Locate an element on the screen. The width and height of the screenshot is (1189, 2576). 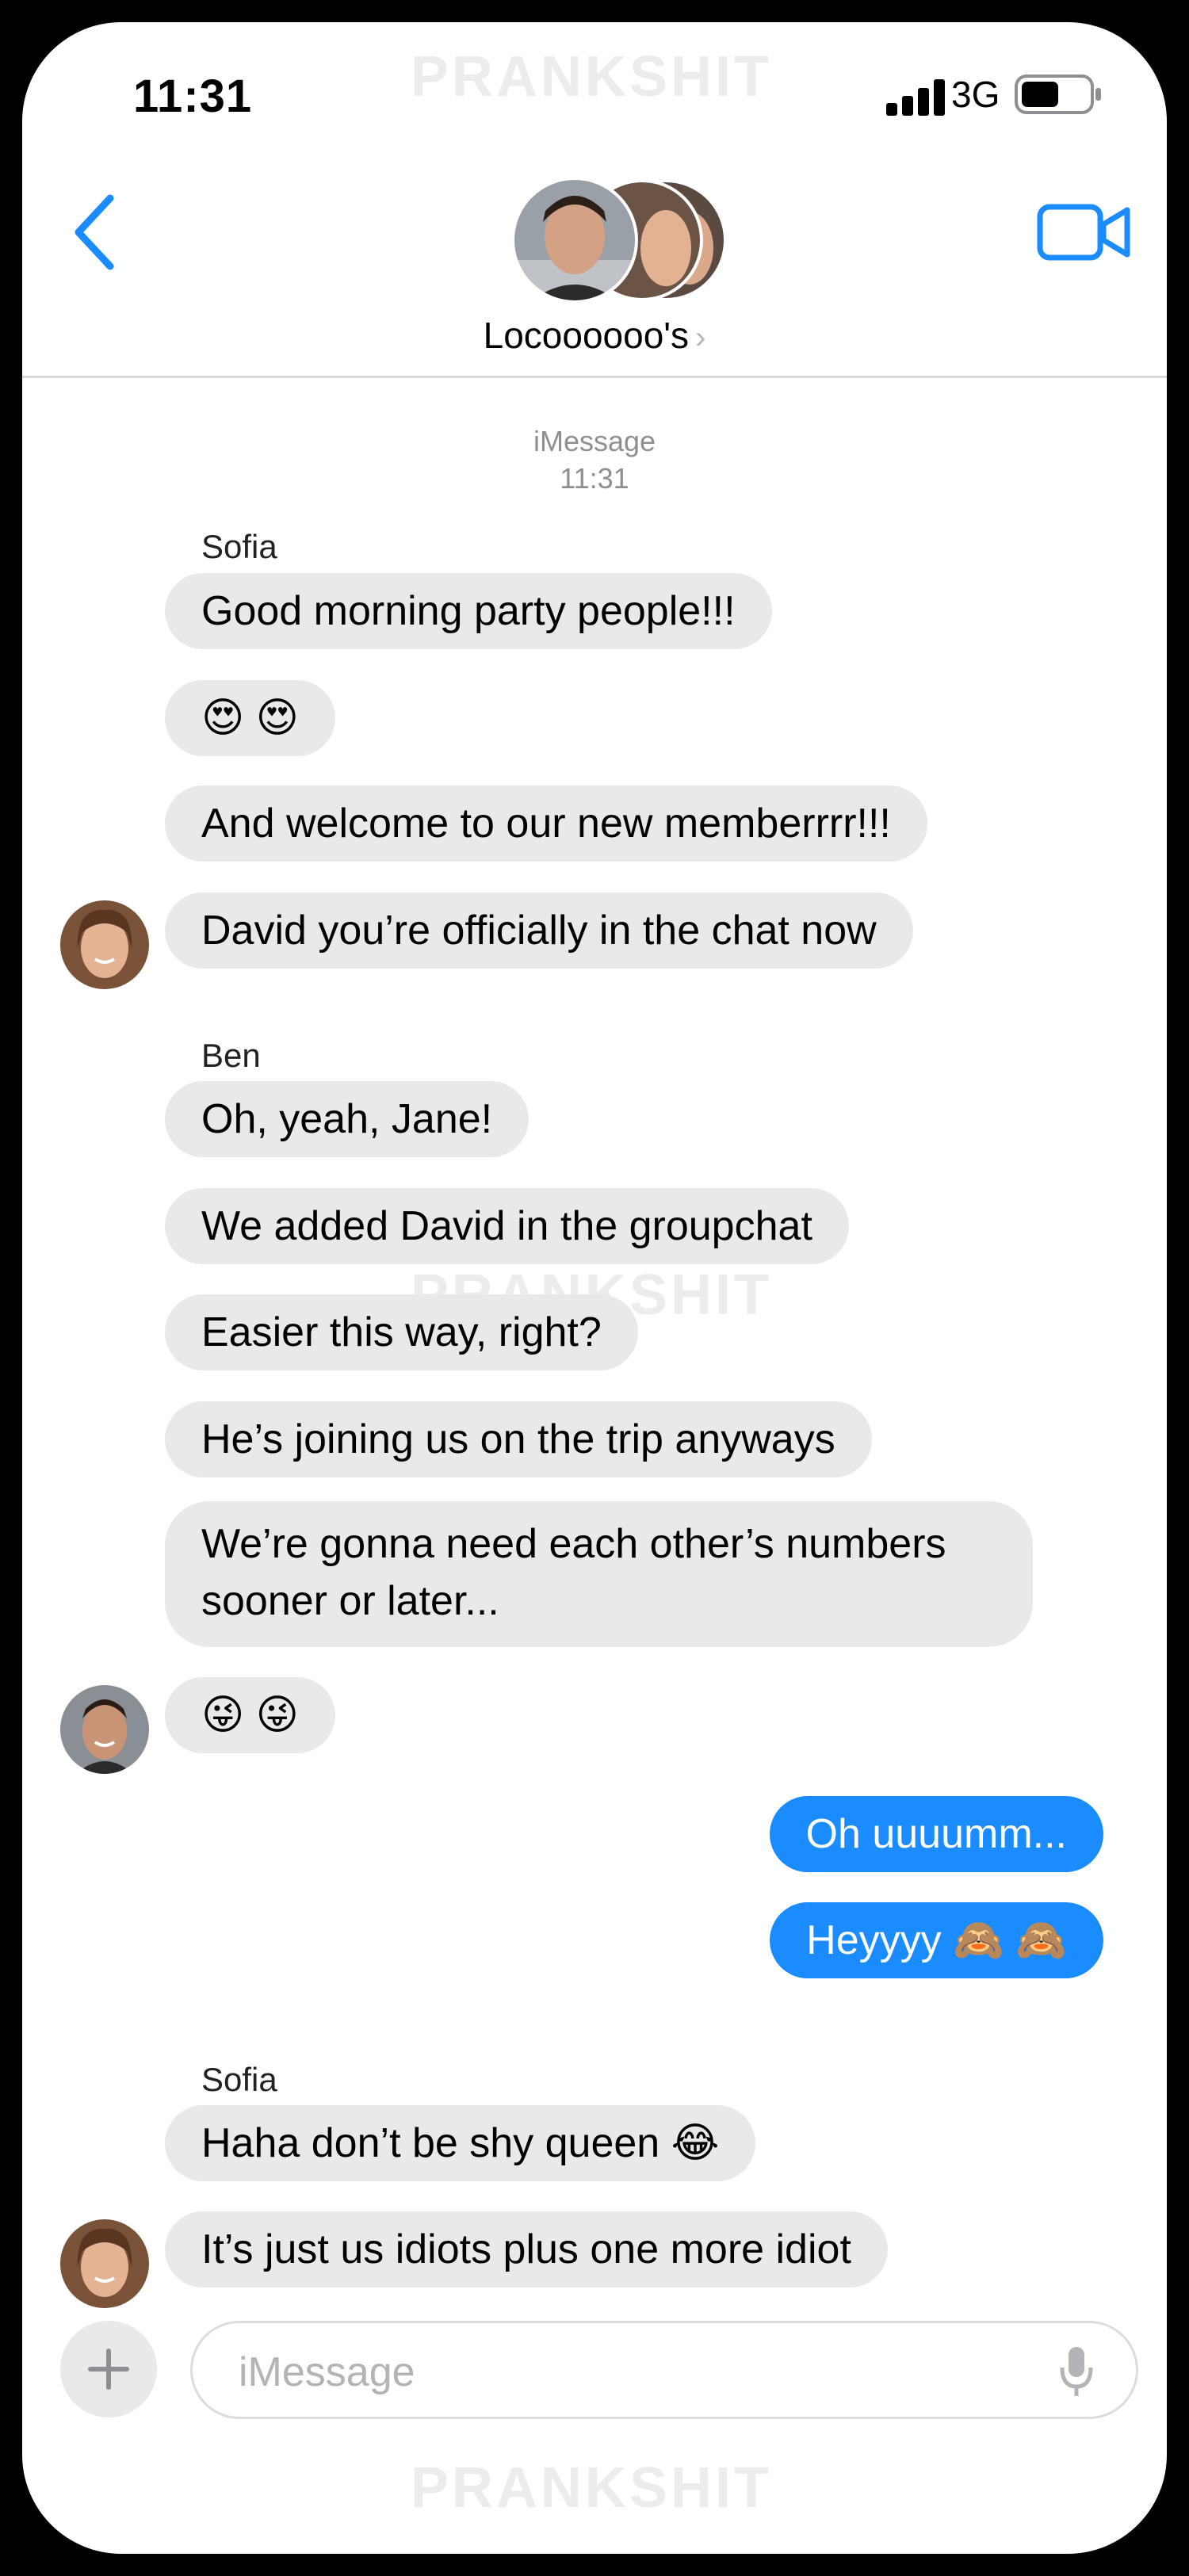
network-type: 3G is located at coordinates (975, 94).